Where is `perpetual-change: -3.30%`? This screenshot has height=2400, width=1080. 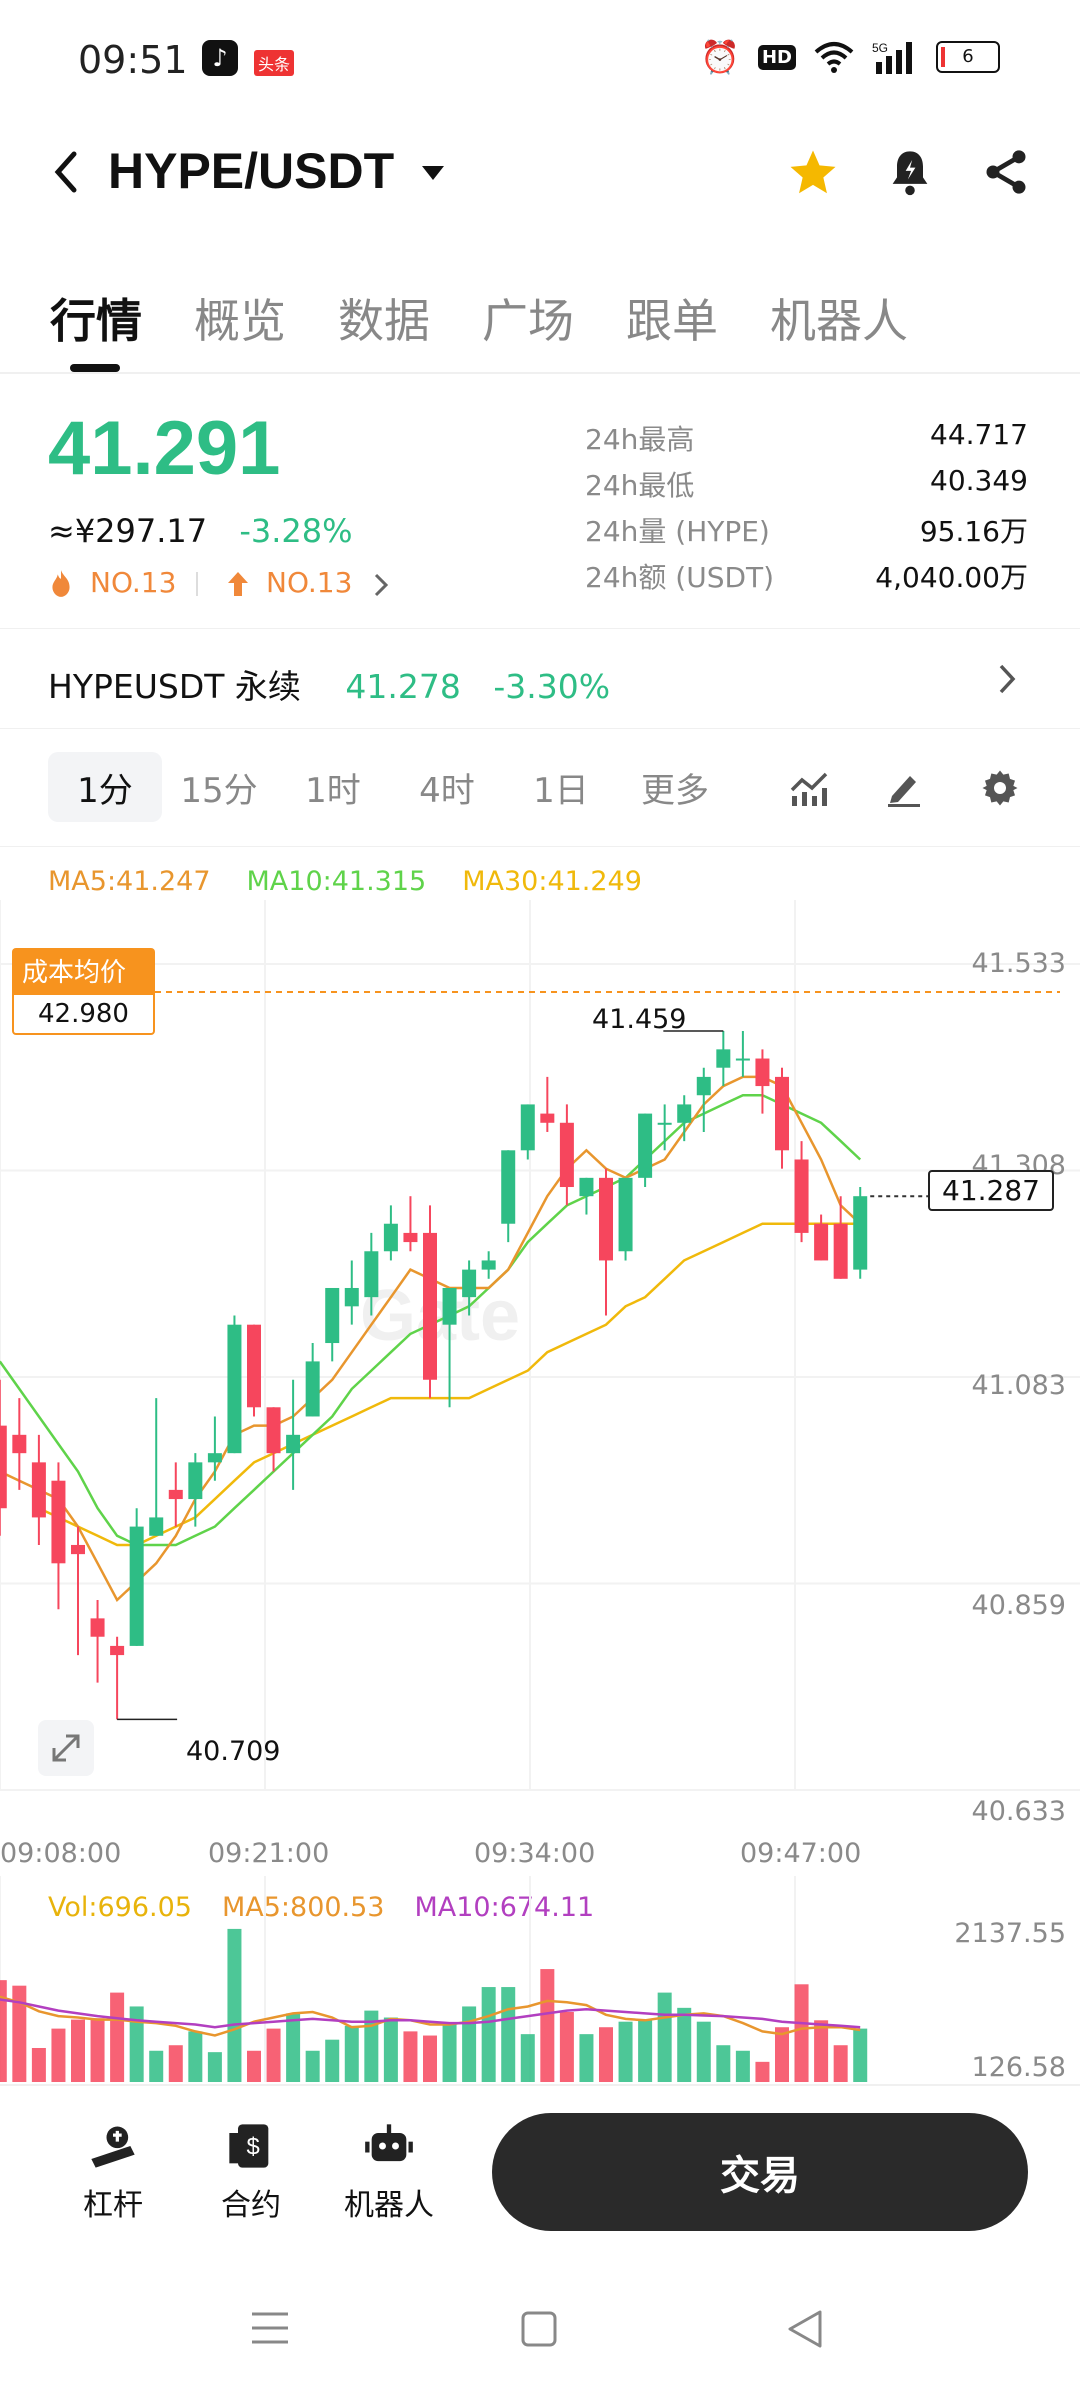
perpetual-change: -3.30% is located at coordinates (552, 686).